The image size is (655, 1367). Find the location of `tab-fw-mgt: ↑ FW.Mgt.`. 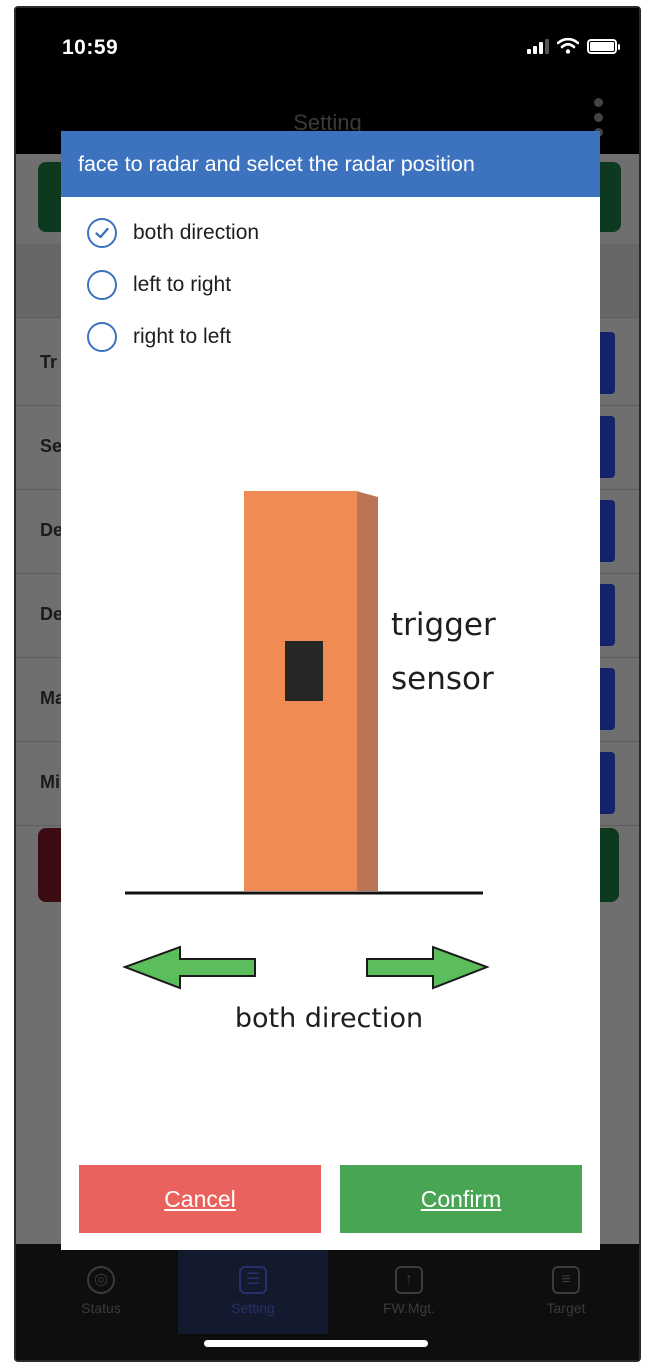

tab-fw-mgt: ↑ FW.Mgt. is located at coordinates (409, 1289).